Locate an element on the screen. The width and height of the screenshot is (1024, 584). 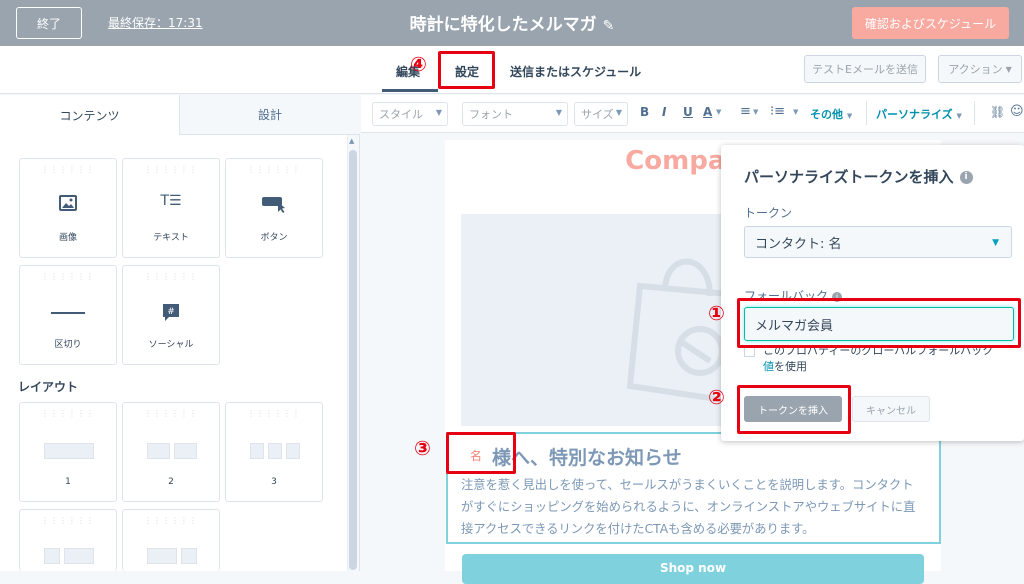
content-tile-label: ボタン is located at coordinates (274, 238).